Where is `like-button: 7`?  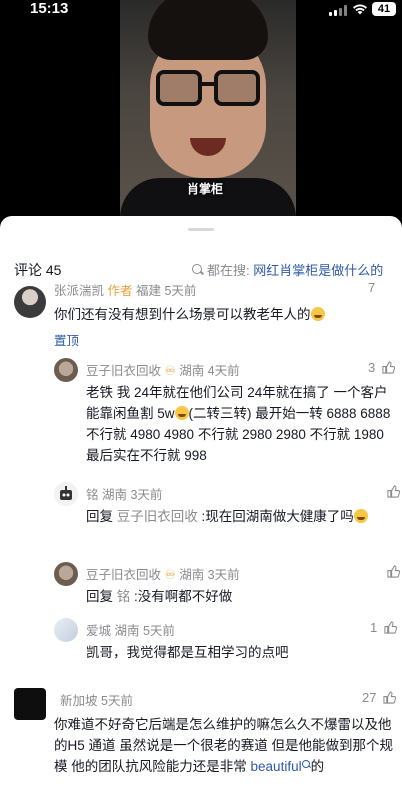 like-button: 7 is located at coordinates (371, 287).